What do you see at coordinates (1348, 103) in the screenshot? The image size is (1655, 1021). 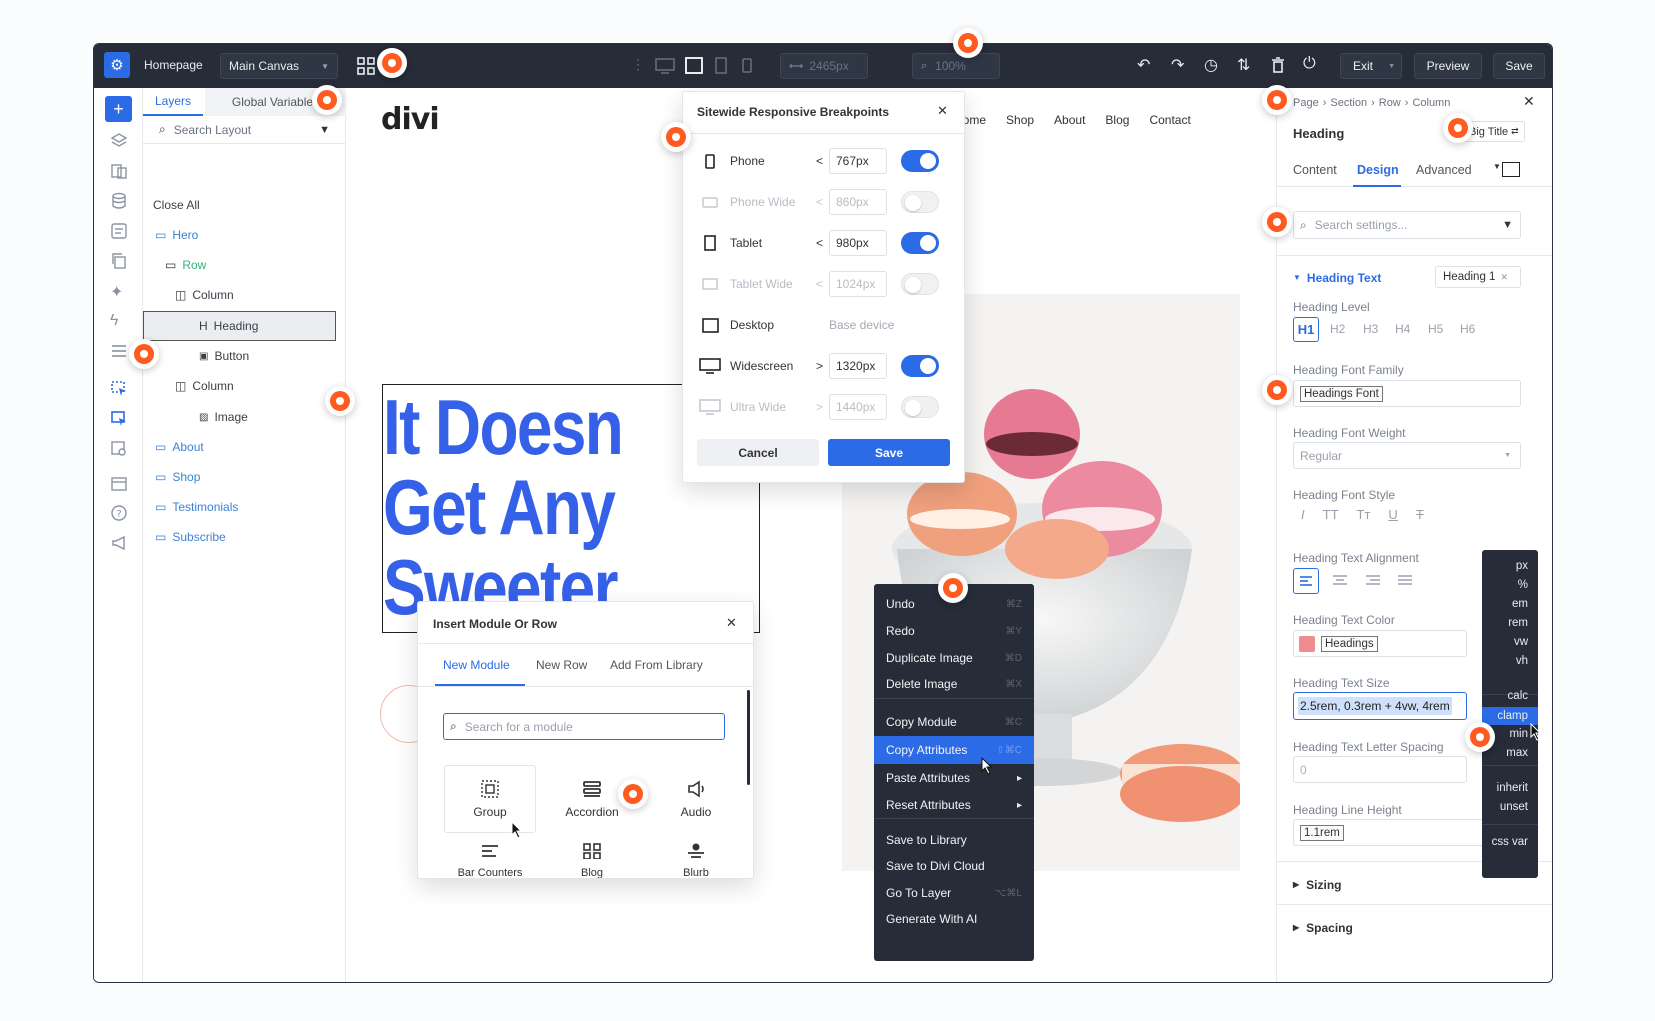 I see `breadcrumb-section: Section` at bounding box center [1348, 103].